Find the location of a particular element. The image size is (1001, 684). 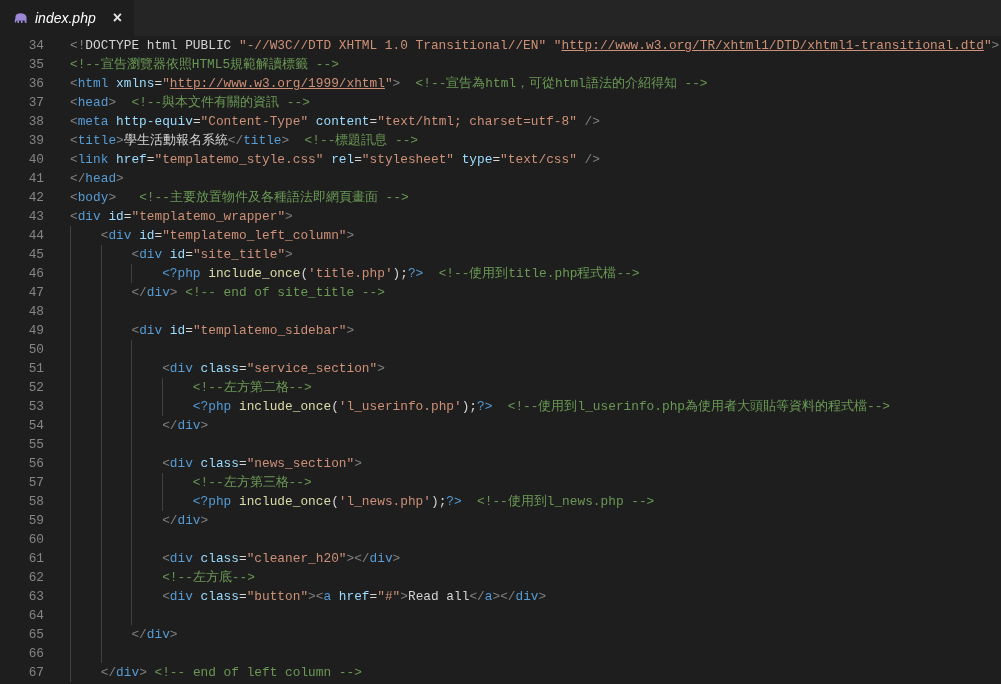

line-number: 46 is located at coordinates (35, 274).